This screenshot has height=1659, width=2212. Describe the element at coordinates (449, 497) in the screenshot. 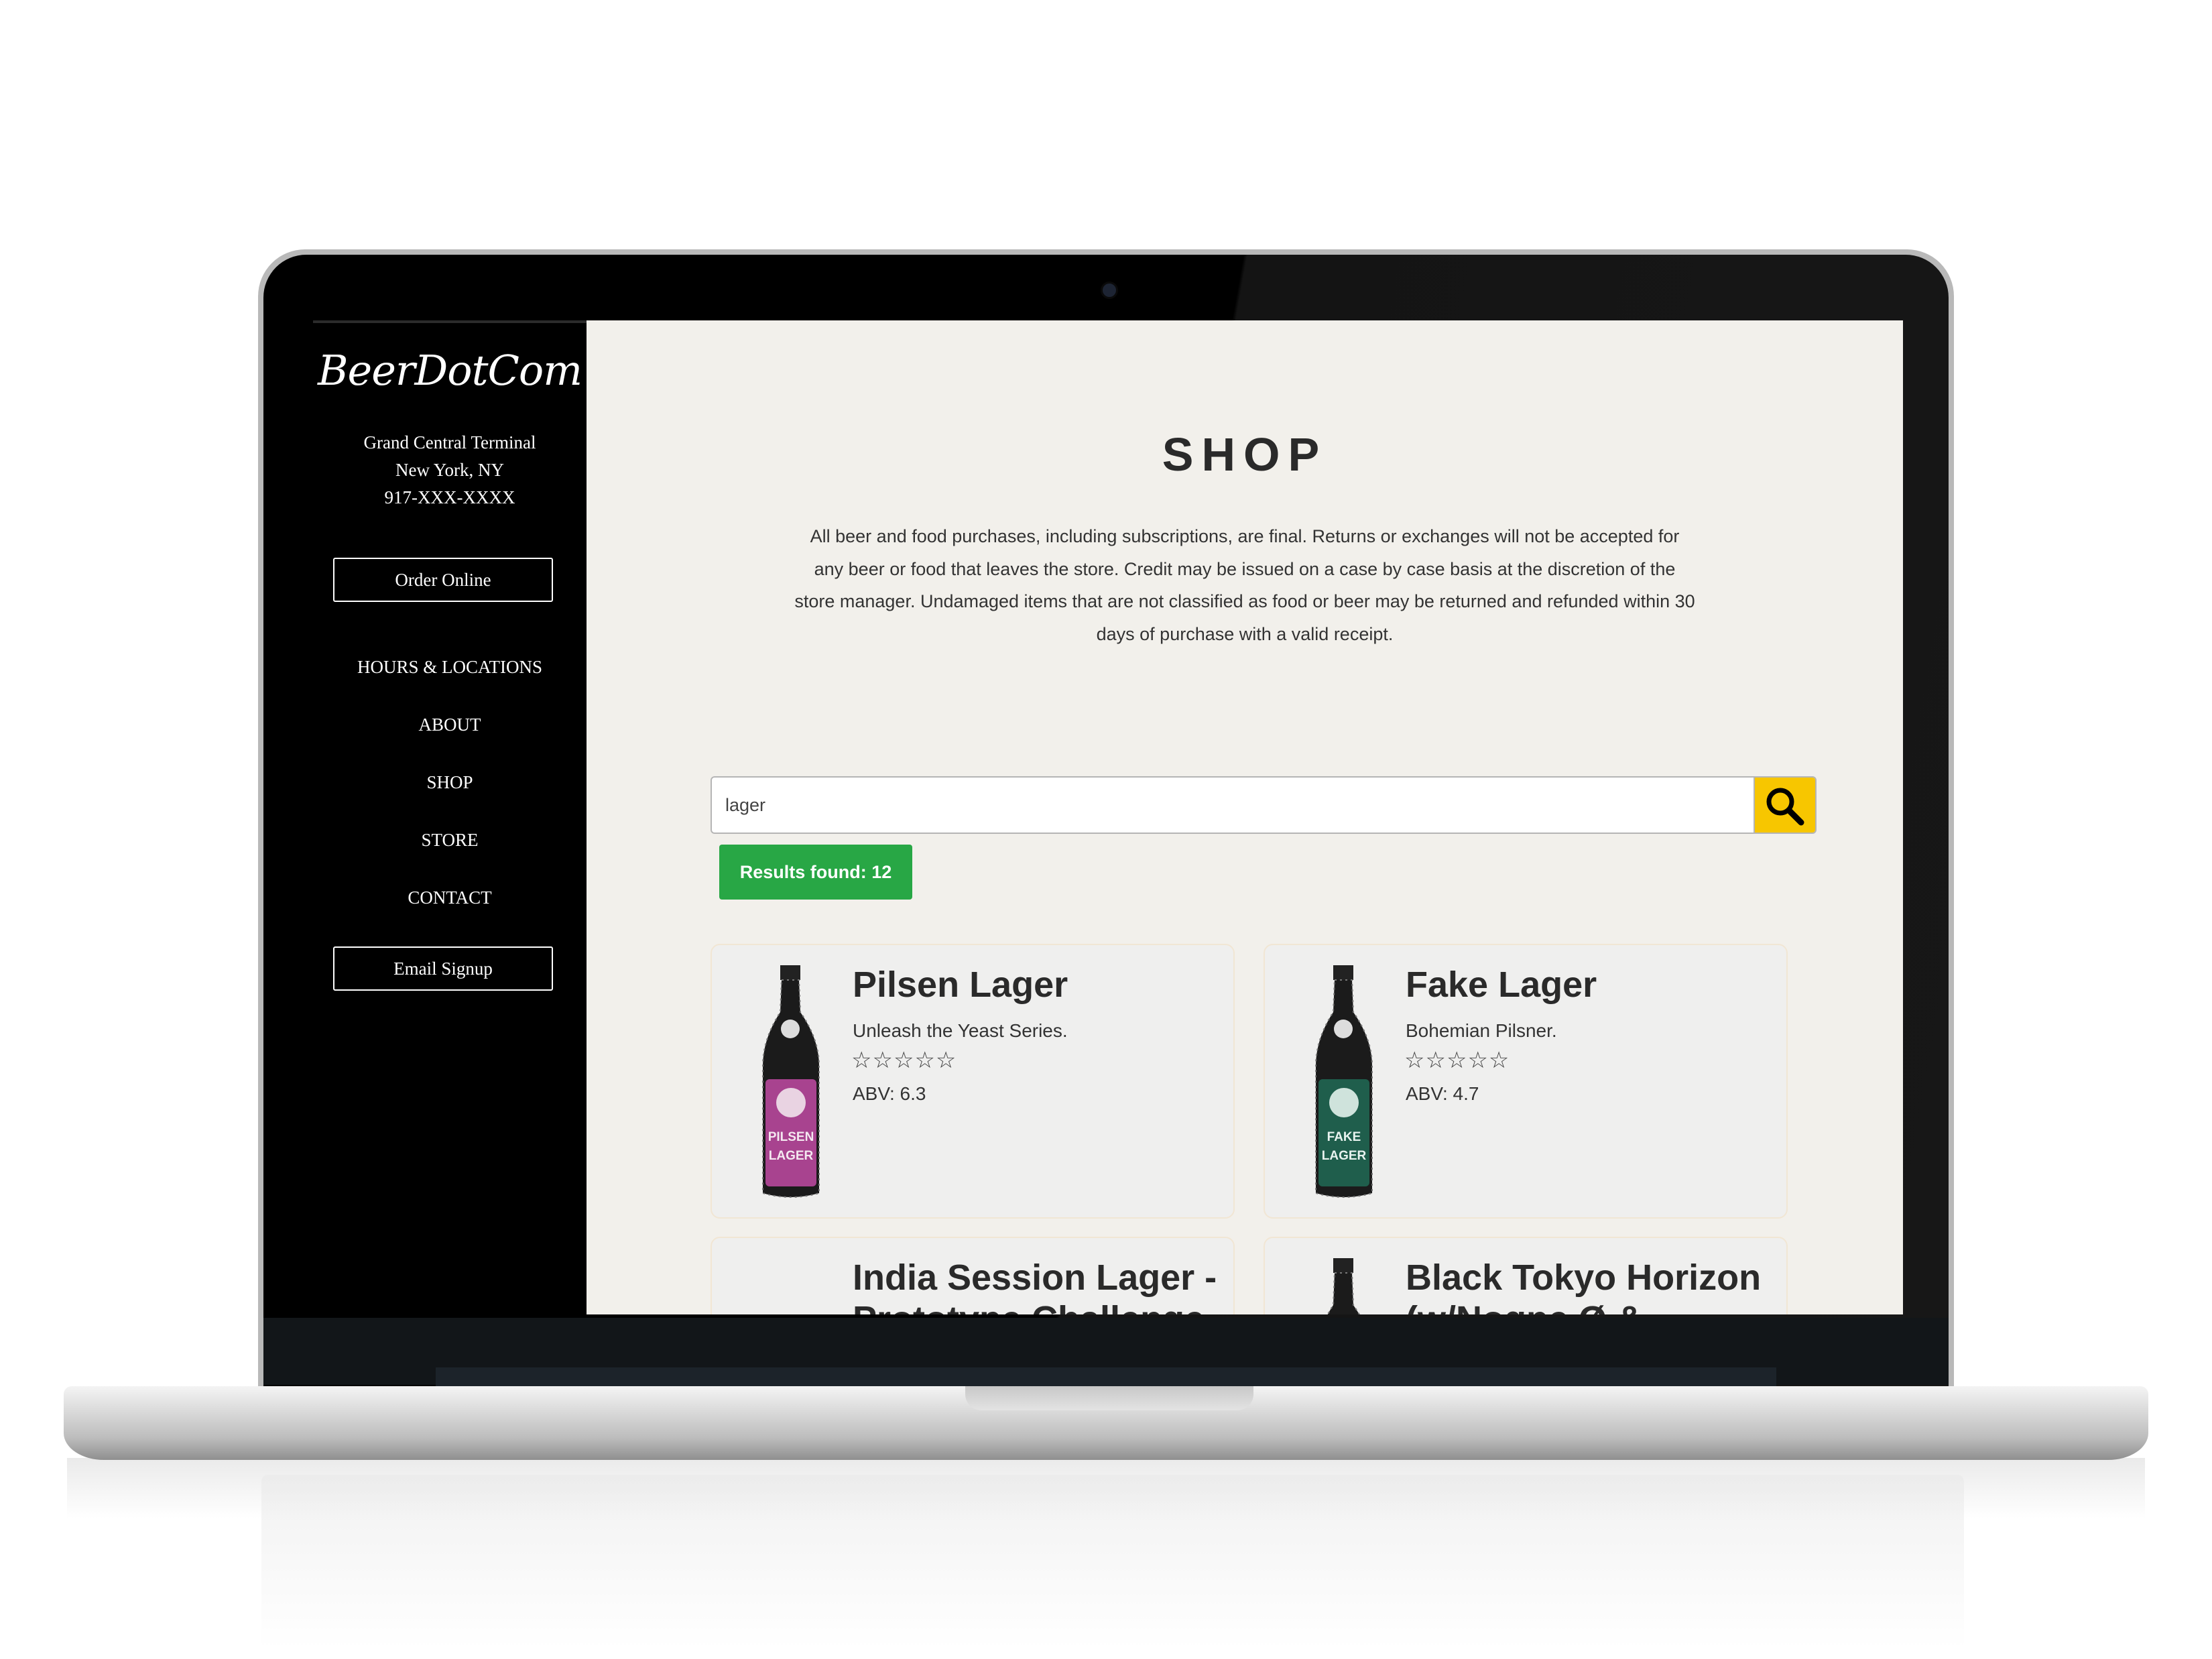

I see `address-line-phone: 917-XXX-XXXX` at that location.